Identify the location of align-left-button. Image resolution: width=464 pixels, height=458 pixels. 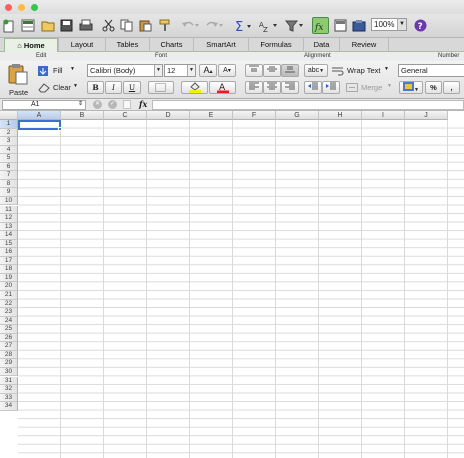
(254, 87).